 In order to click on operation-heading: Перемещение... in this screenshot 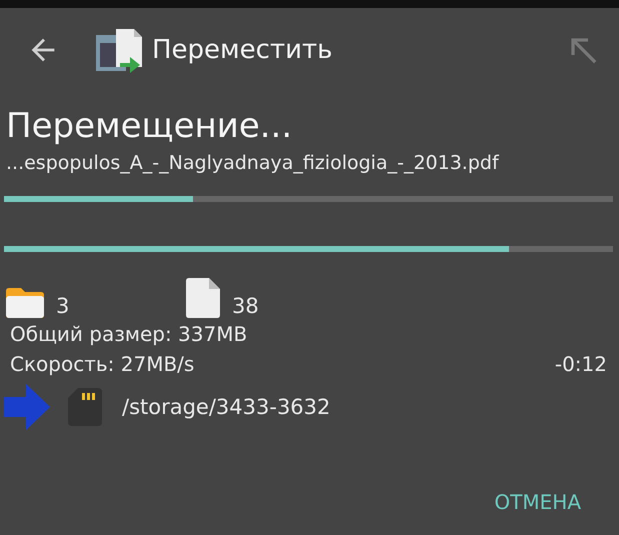, I will do `click(150, 126)`.